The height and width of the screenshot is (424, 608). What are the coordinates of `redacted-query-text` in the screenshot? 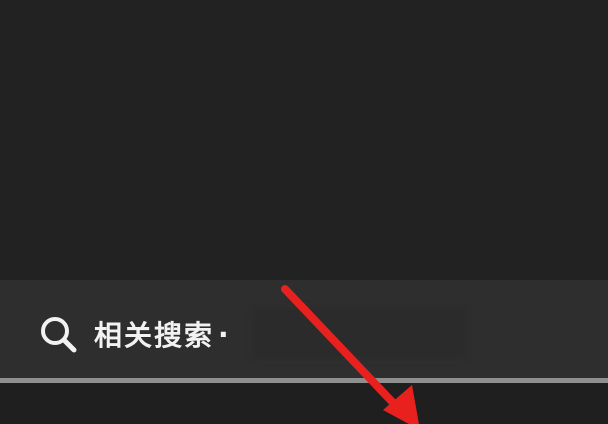 It's located at (359, 333).